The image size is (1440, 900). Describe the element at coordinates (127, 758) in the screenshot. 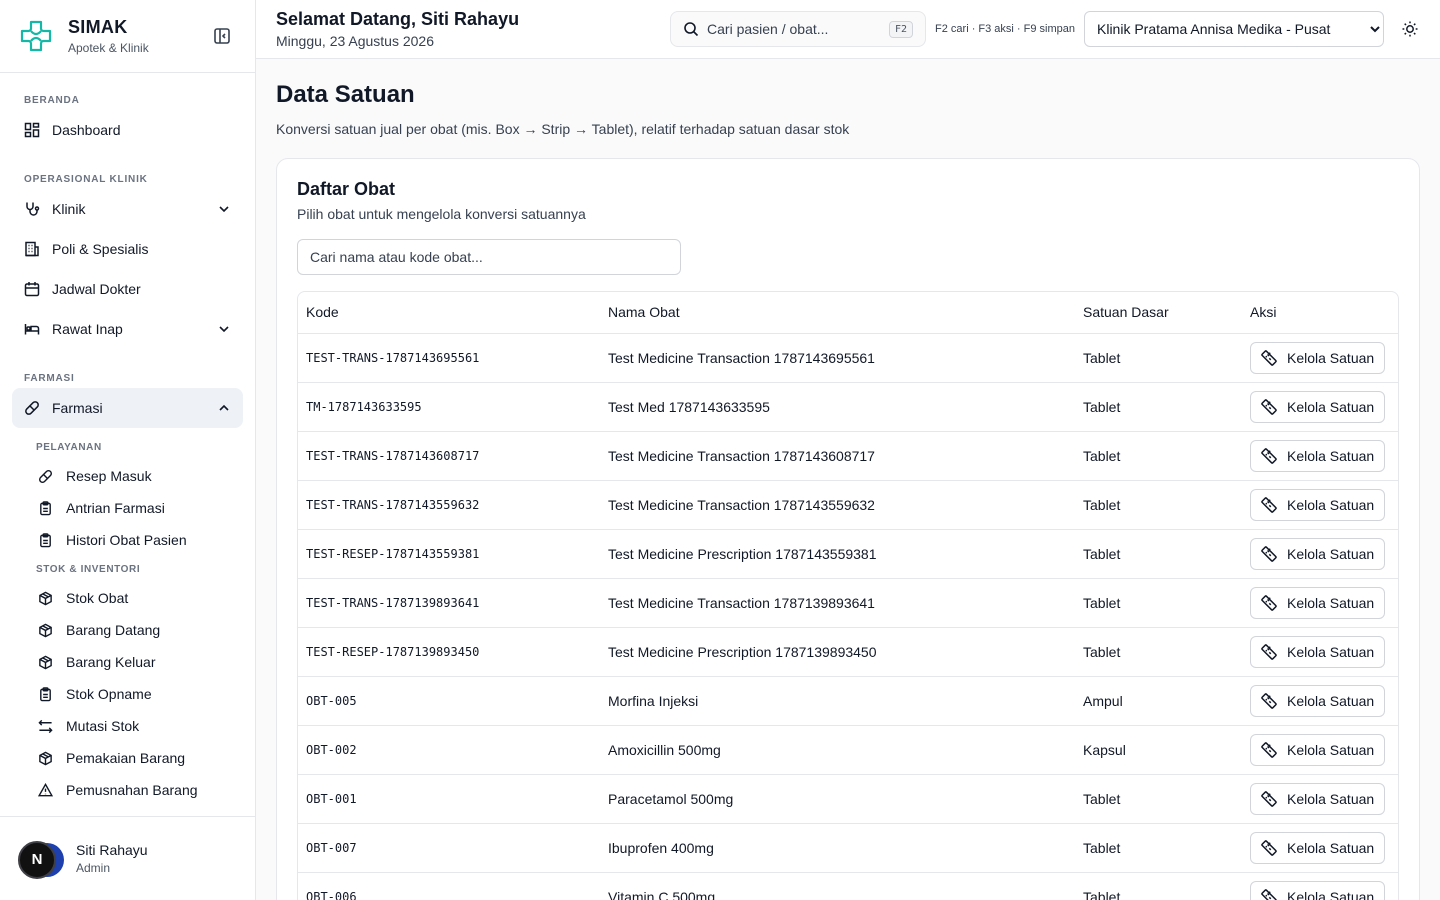

I see `sidebar-item-pemakaian-barang: Pemakaian Barang` at that location.